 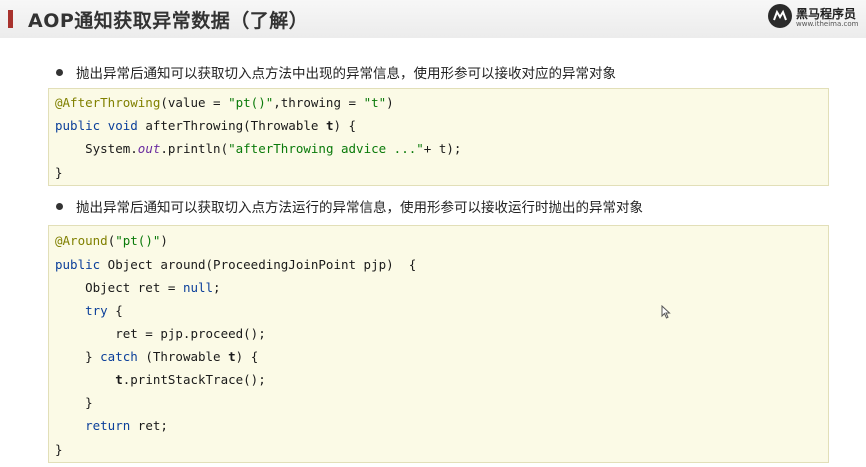 I want to click on code-line: public void afterThrowing(Throwable t) {, so click(x=206, y=125).